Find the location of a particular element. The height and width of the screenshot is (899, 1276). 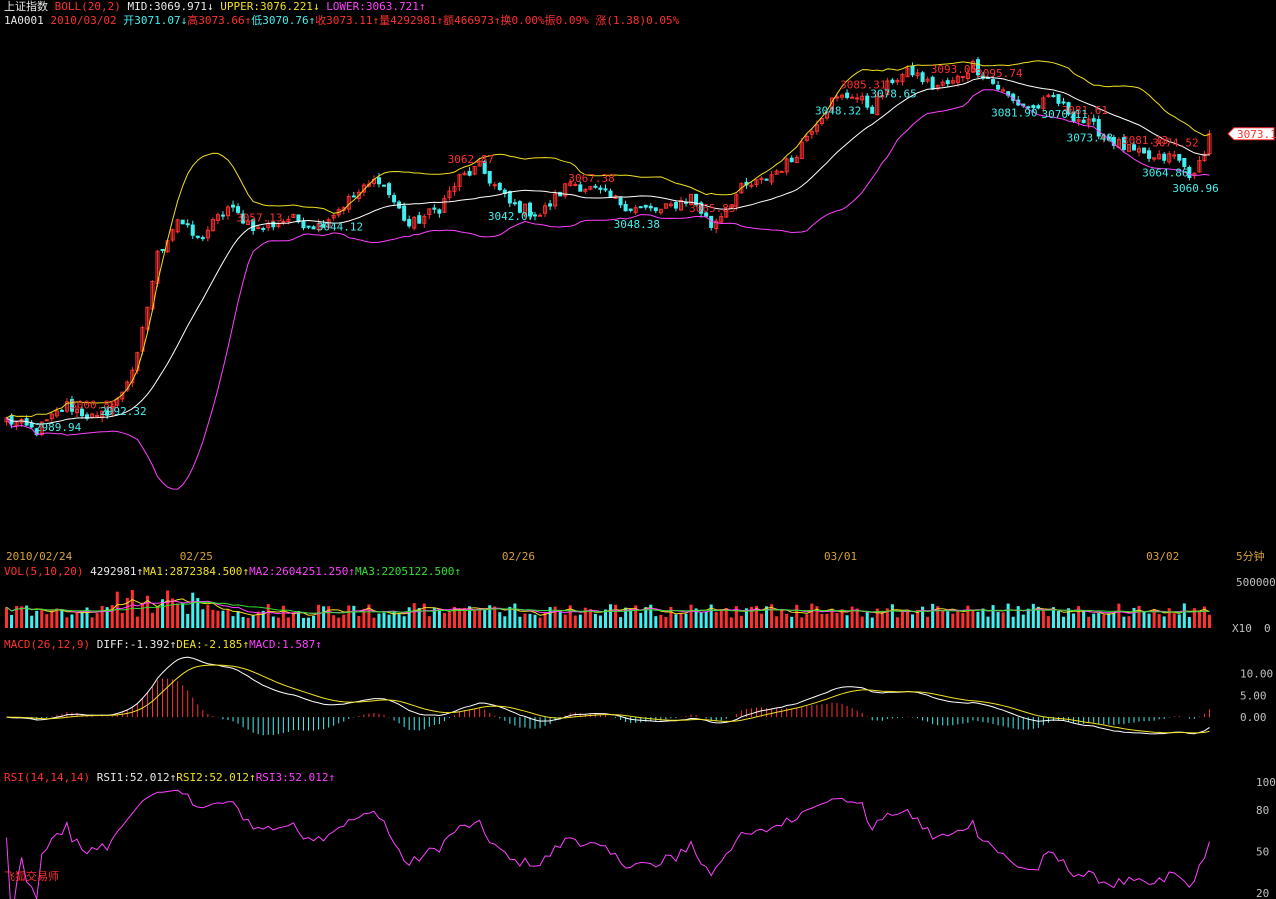

low-price-label: 3078.65 is located at coordinates (893, 93).